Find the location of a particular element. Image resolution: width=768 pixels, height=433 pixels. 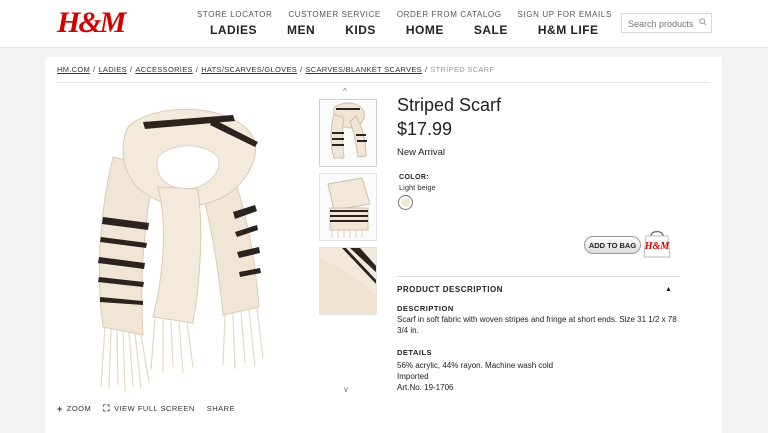

details-label: DETAILS is located at coordinates (415, 352).